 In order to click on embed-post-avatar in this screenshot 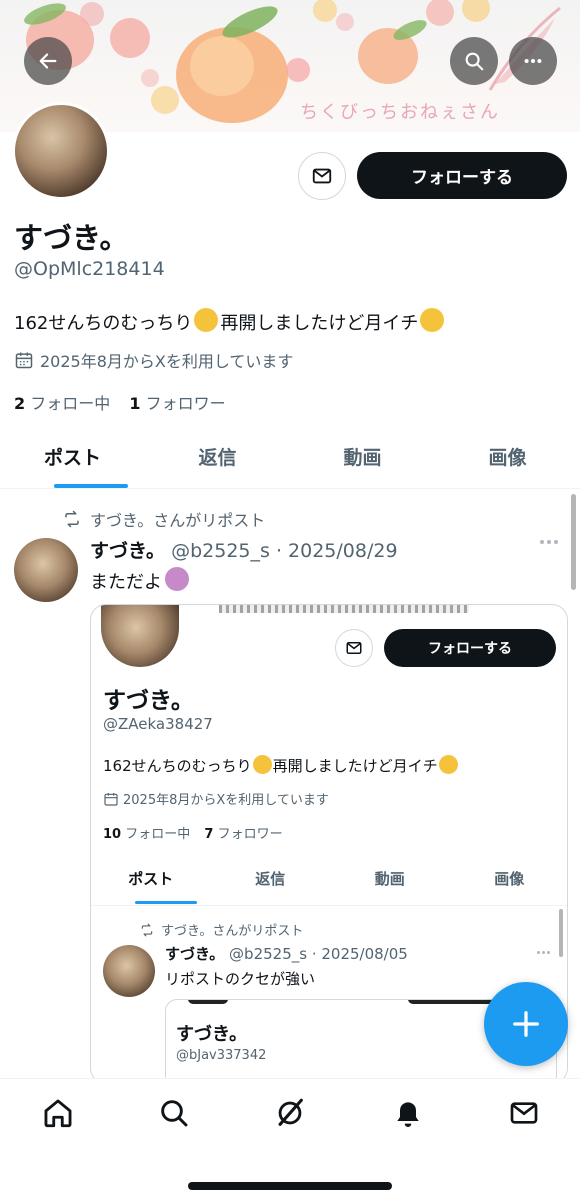, I will do `click(129, 971)`.